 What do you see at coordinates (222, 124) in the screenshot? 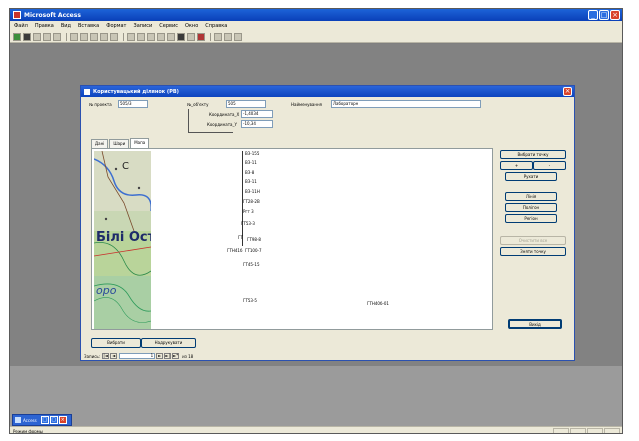
I see `y-coordinate-label: Координата_Y` at bounding box center [222, 124].